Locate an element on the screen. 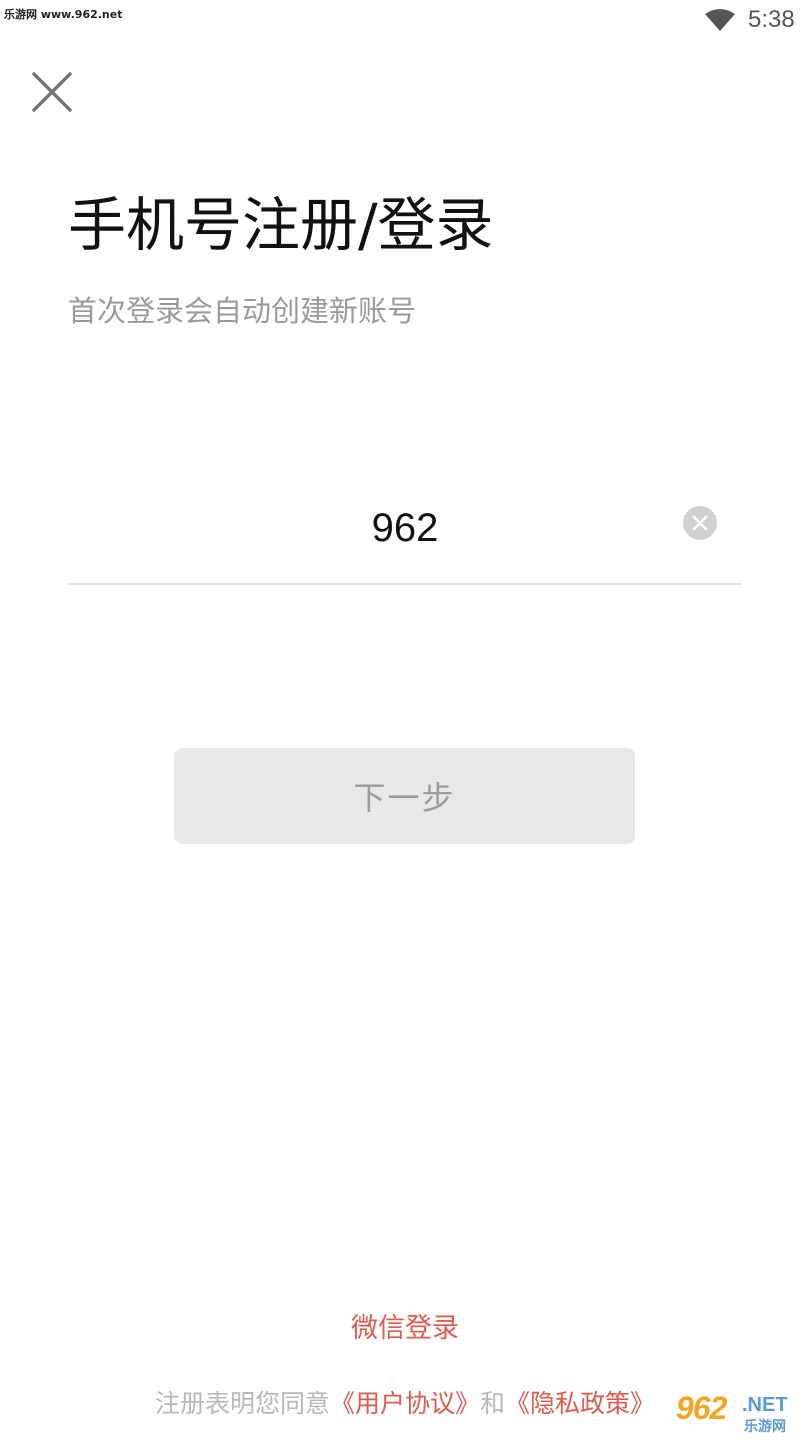 Image resolution: width=810 pixels, height=1440 pixels. phone-field is located at coordinates (405, 537).